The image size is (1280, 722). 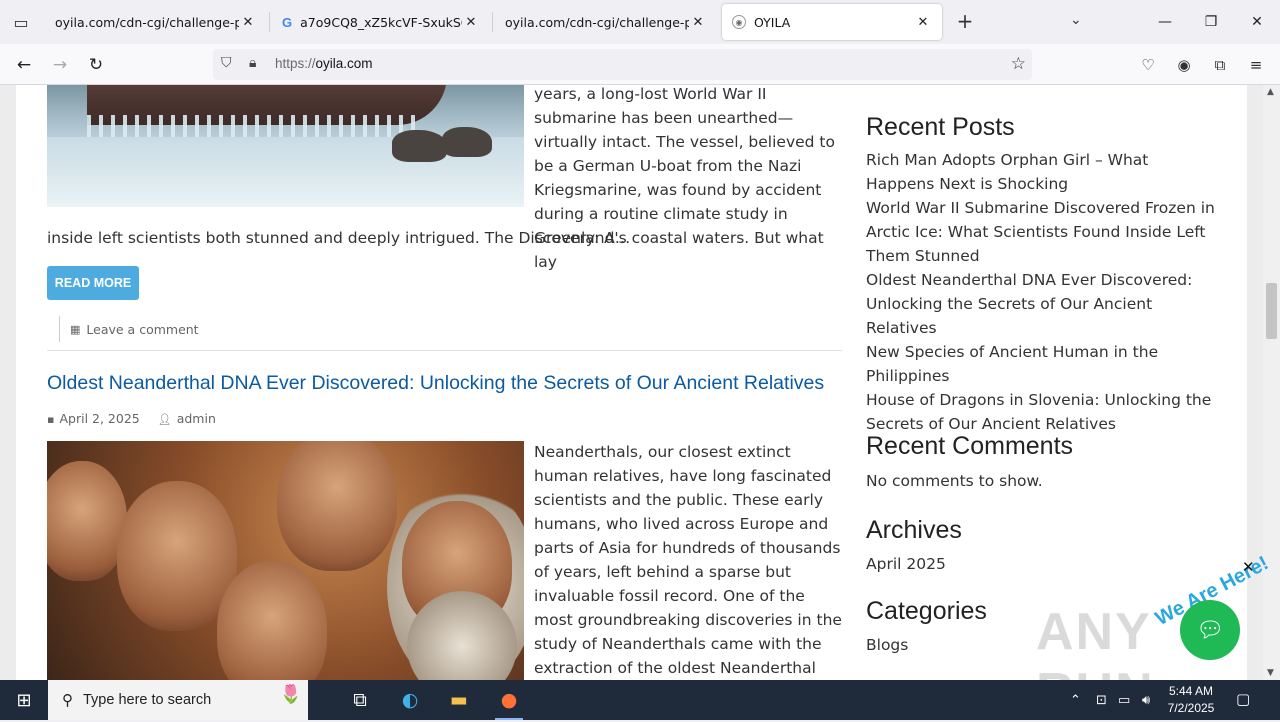 I want to click on navigation-bar: ← → ↻ ⛉ 🔒︎ https://oyila.com ☆ ♡ ◉ ⧉ ≡, so click(x=640, y=64).